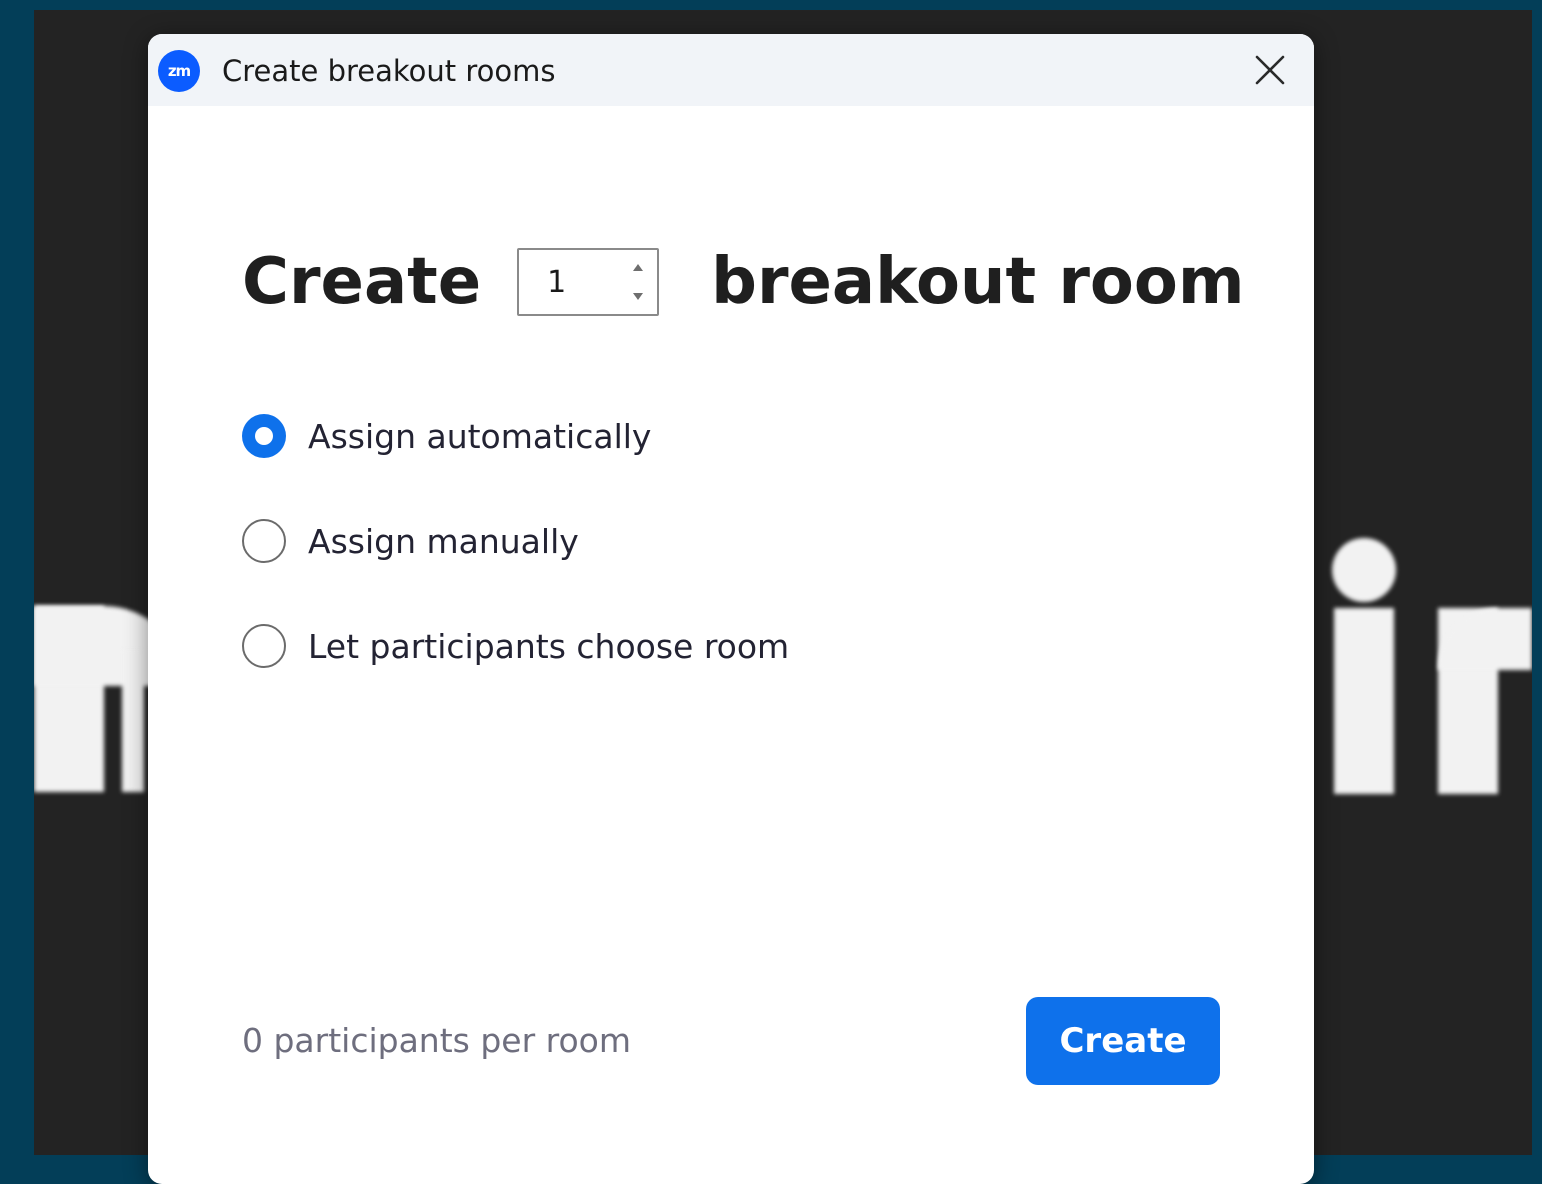  I want to click on option-label: Assign manually, so click(443, 541).